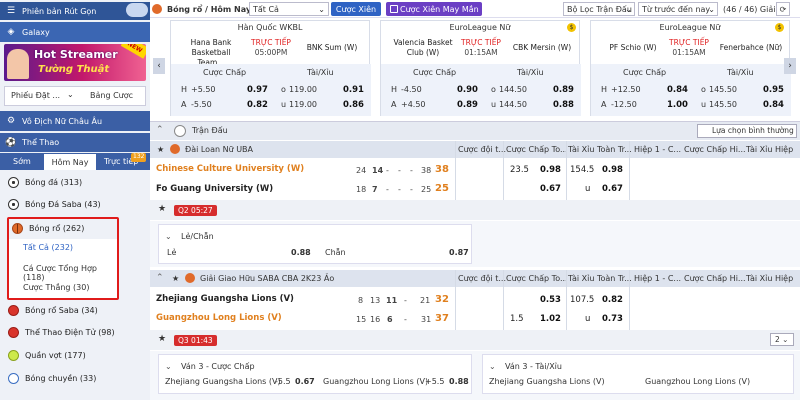  I want to click on odd-label: Lẻ, so click(172, 252).